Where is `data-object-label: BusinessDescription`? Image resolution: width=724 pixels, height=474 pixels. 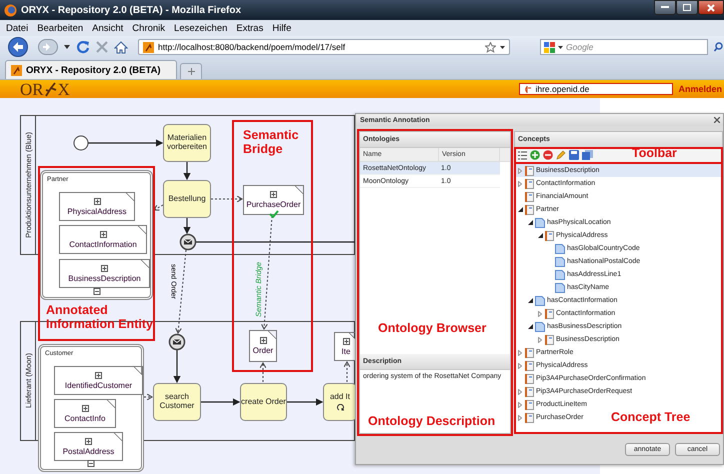 data-object-label: BusinessDescription is located at coordinates (104, 278).